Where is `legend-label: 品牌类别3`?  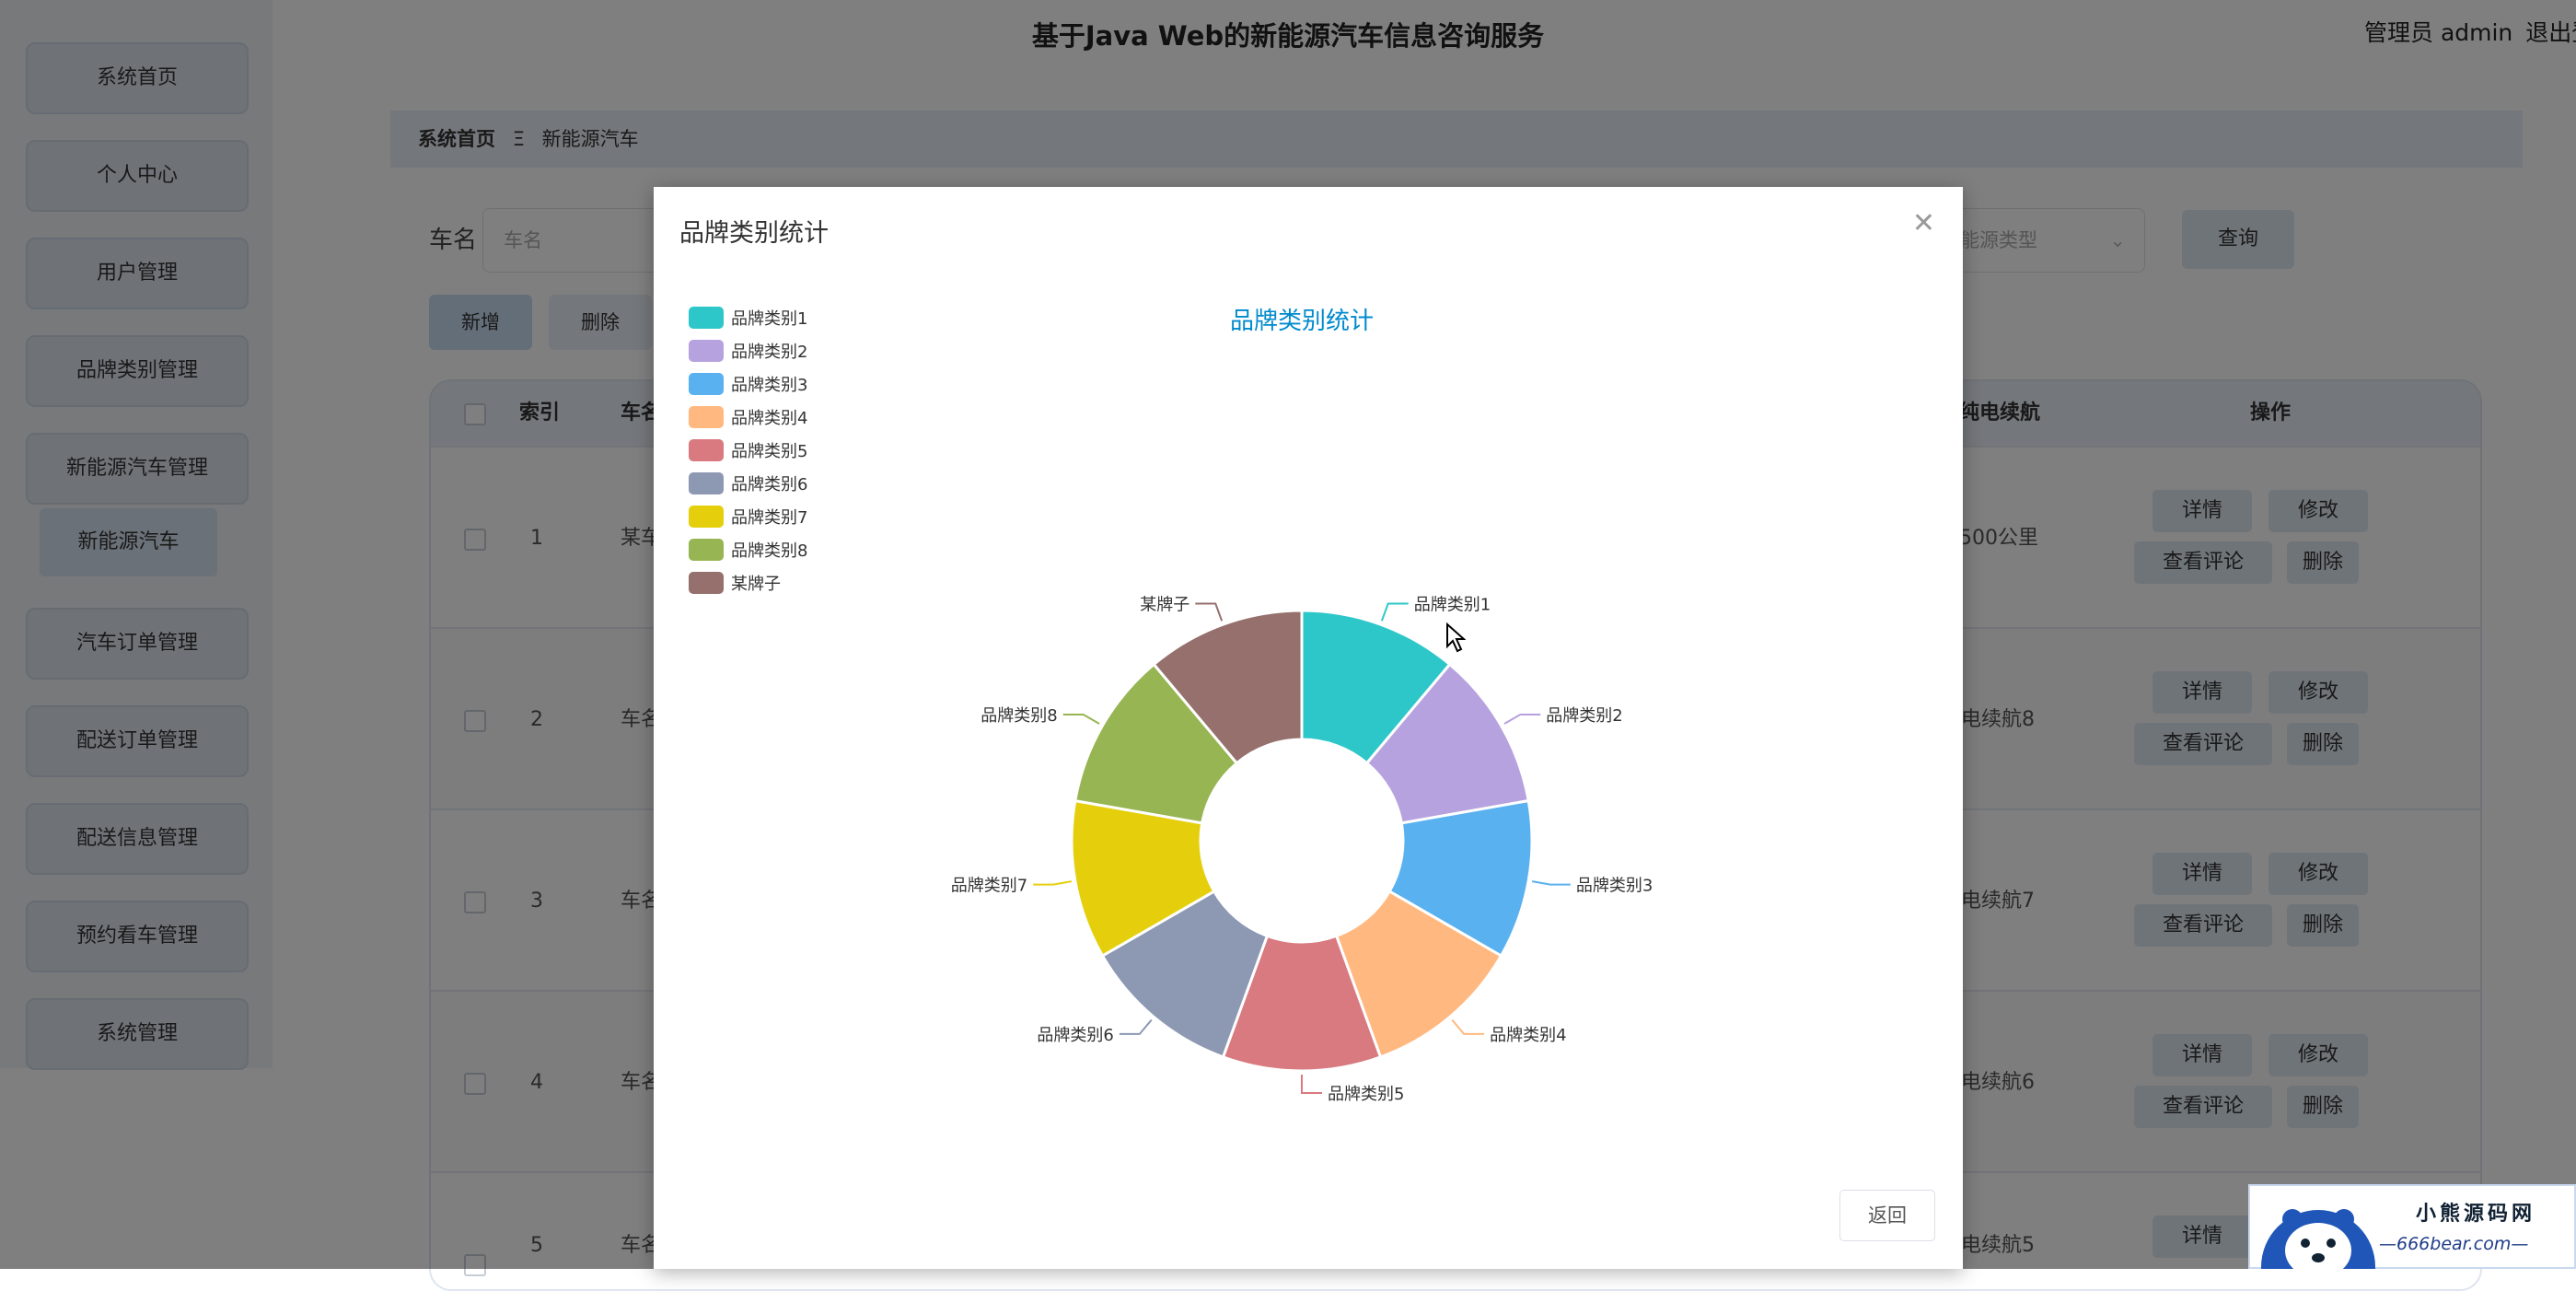 legend-label: 品牌类别3 is located at coordinates (769, 386).